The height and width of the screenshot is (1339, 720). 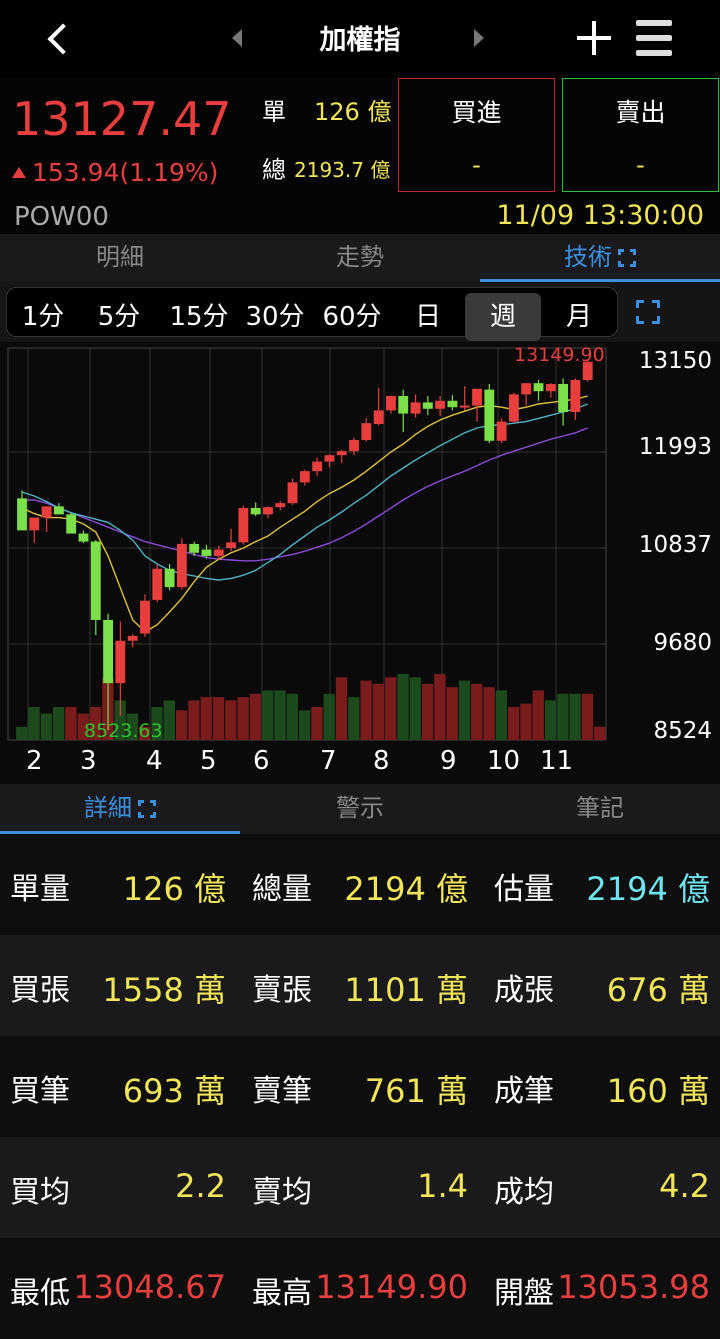 I want to click on period-1min: 1分, so click(x=43, y=317).